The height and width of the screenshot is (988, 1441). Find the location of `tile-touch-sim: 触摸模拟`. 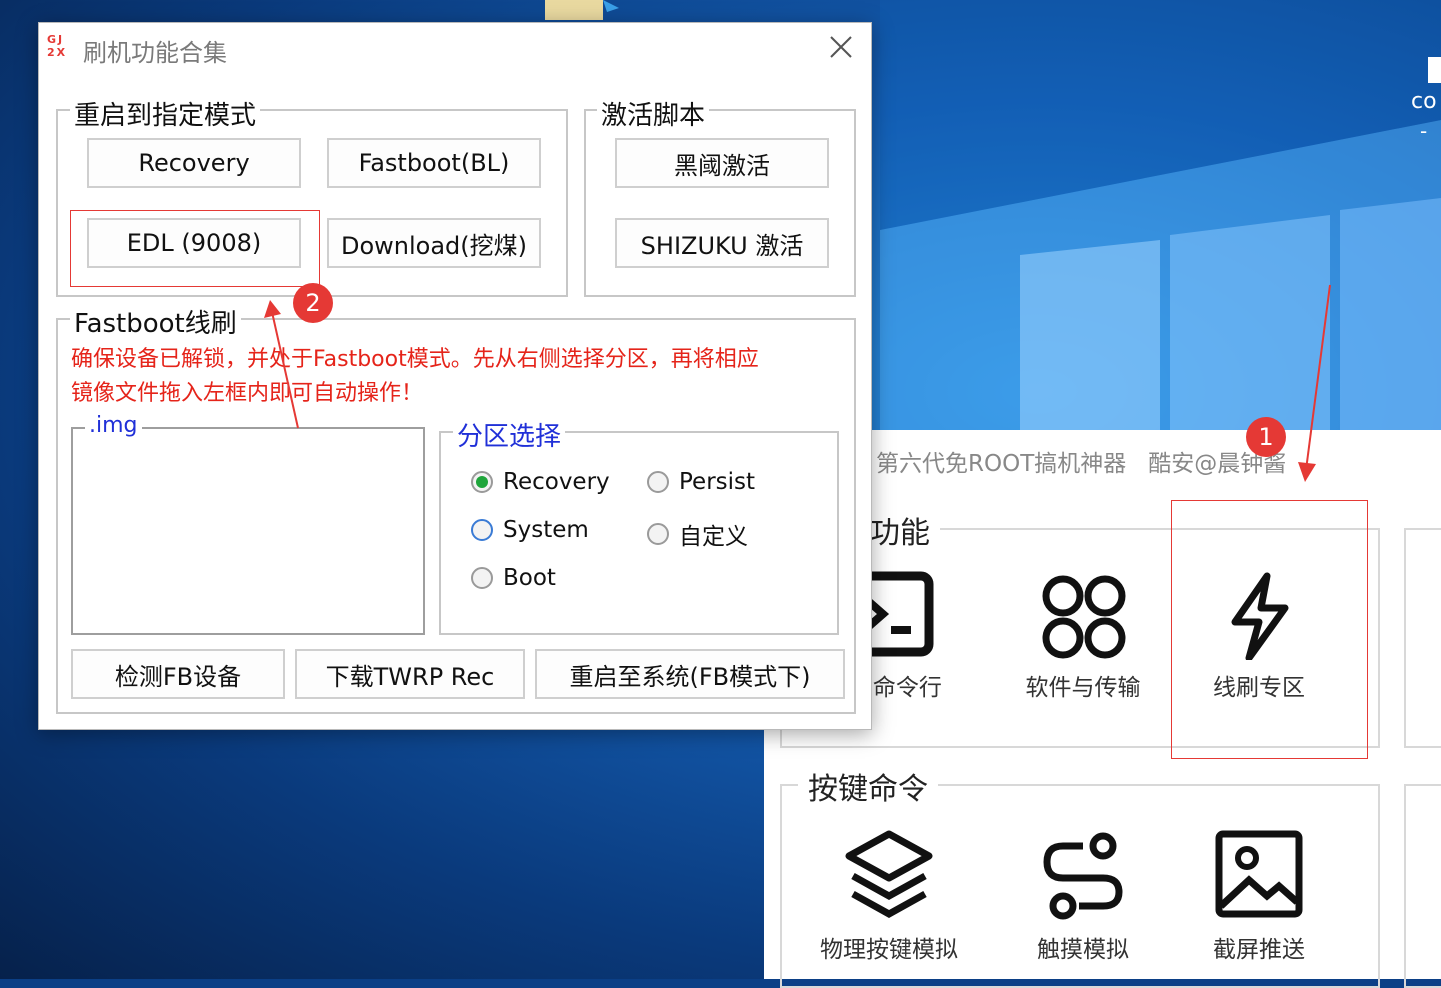

tile-touch-sim: 触摸模拟 is located at coordinates (1083, 895).